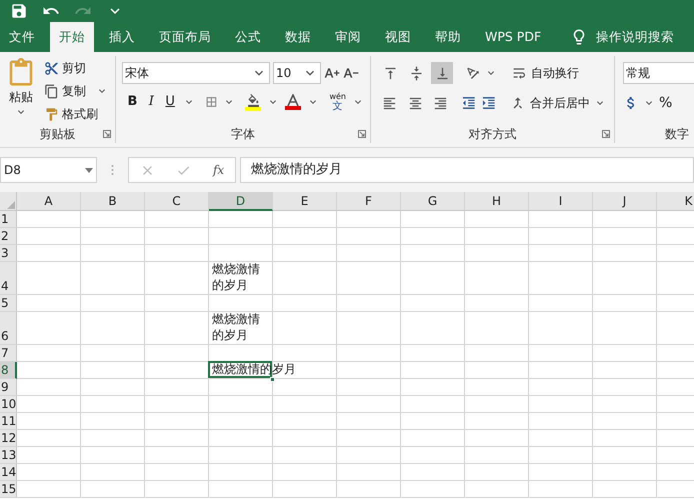  What do you see at coordinates (8, 489) in the screenshot?
I see `row-header: 15` at bounding box center [8, 489].